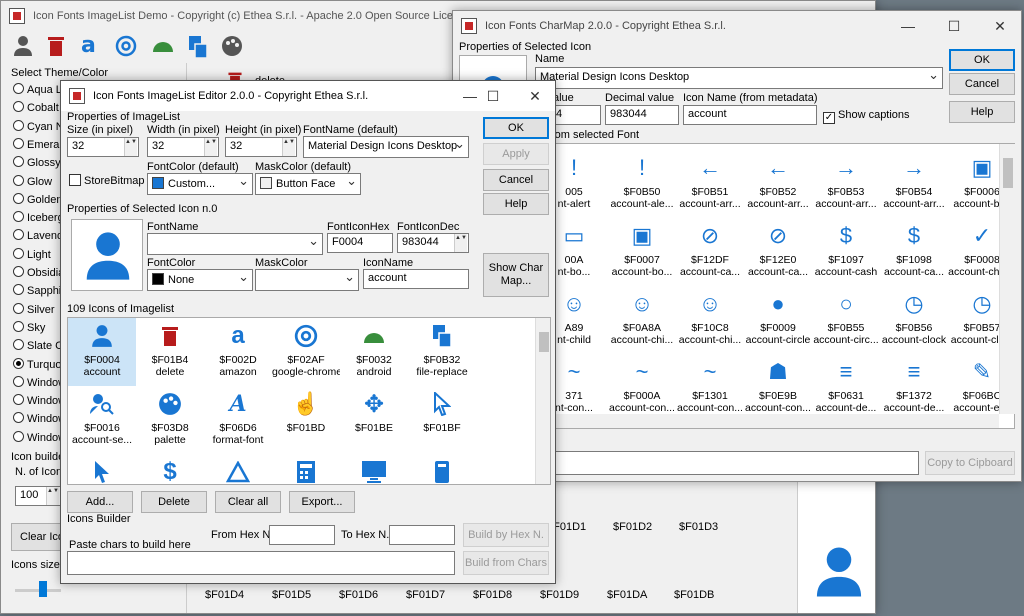 The width and height of the screenshot is (1024, 616). I want to click on icons-size-slider, so click(38, 590).